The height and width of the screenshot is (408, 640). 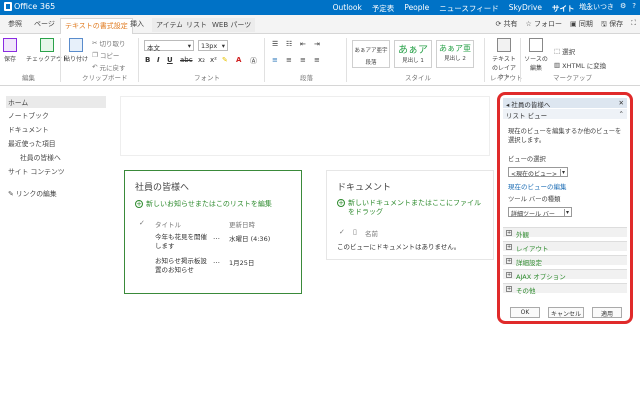 I want to click on checkout-button: チェックアウト, so click(x=47, y=50).